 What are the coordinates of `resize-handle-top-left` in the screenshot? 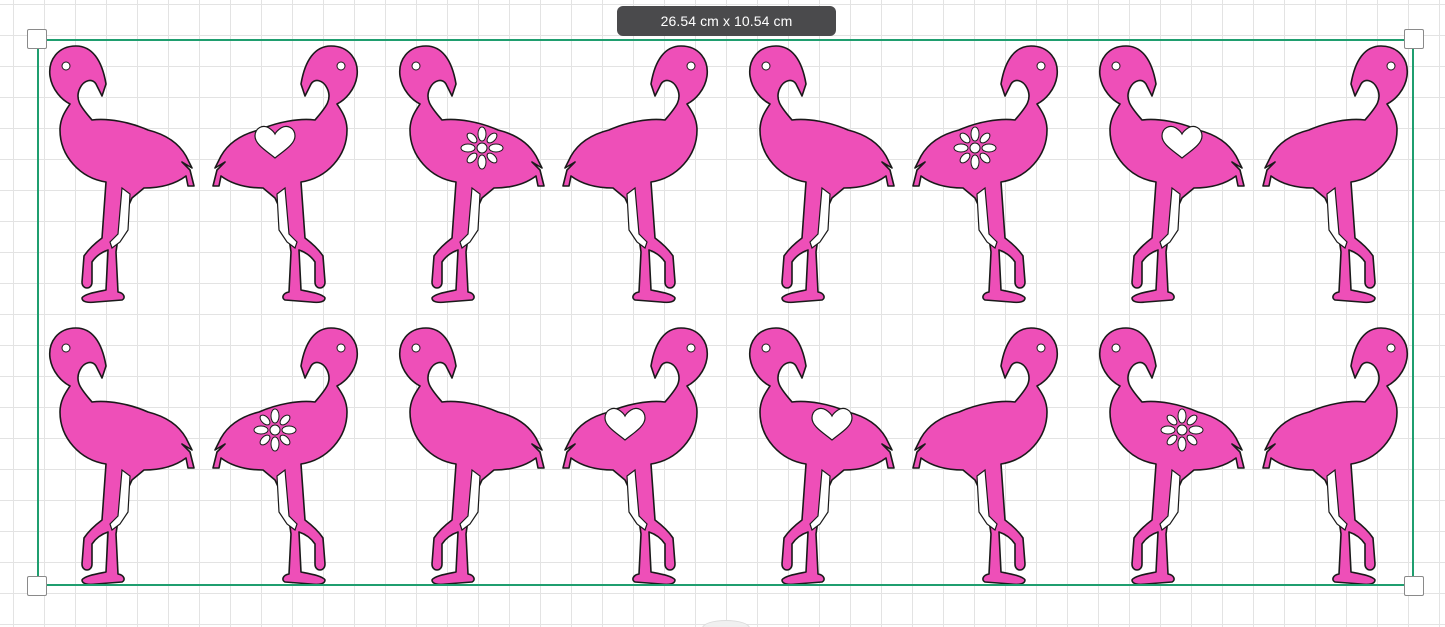 It's located at (37, 39).